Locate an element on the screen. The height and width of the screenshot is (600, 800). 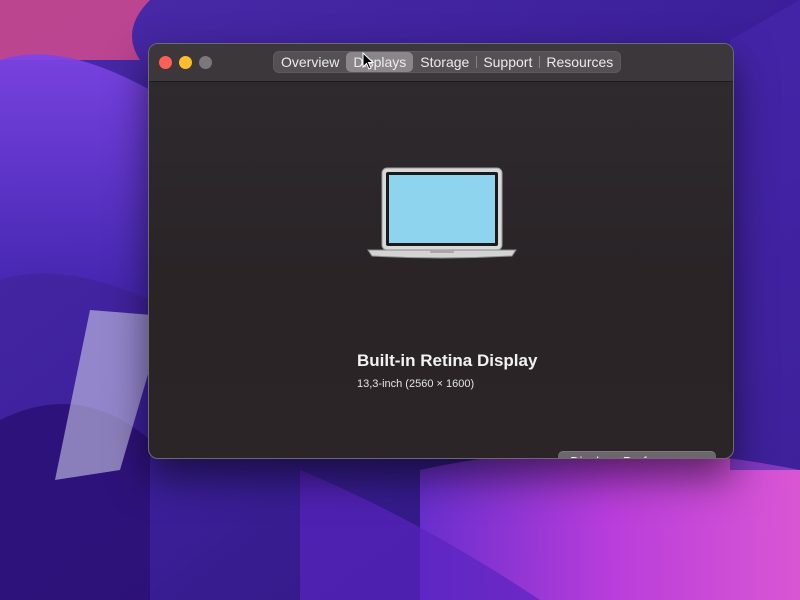
tab-storage: Storage is located at coordinates (444, 62).